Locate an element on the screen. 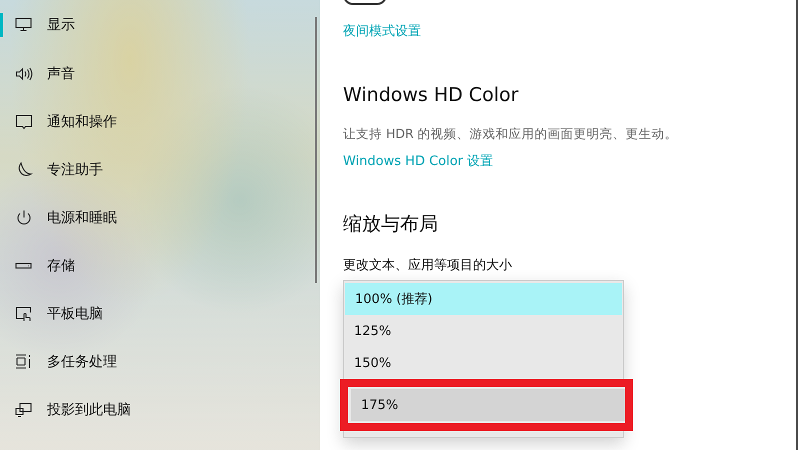  sidebar-item: 平板电脑 is located at coordinates (160, 314).